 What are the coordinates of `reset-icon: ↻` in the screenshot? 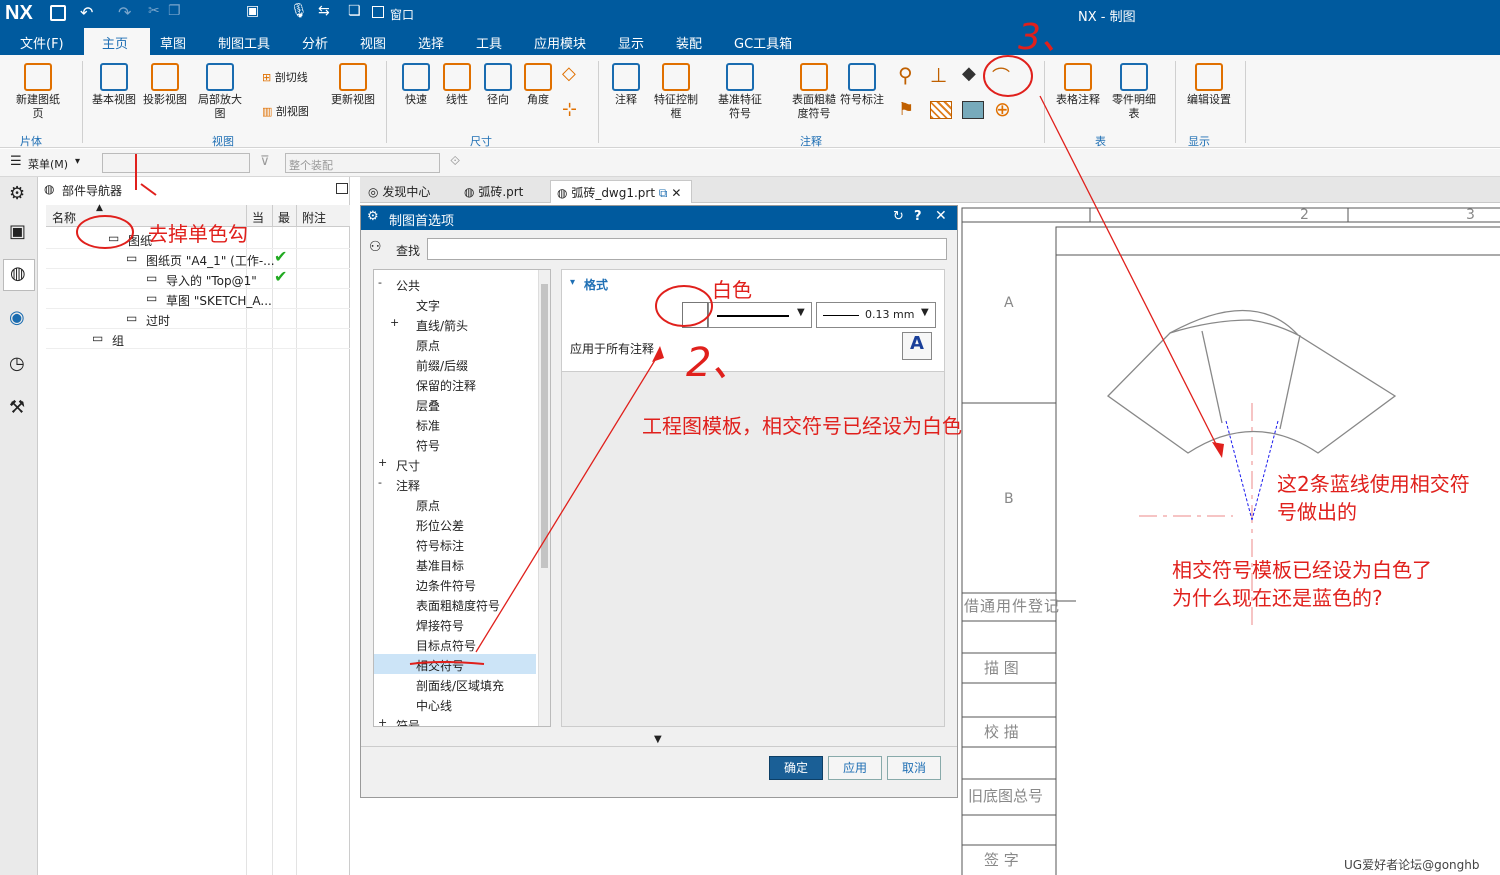 It's located at (898, 216).